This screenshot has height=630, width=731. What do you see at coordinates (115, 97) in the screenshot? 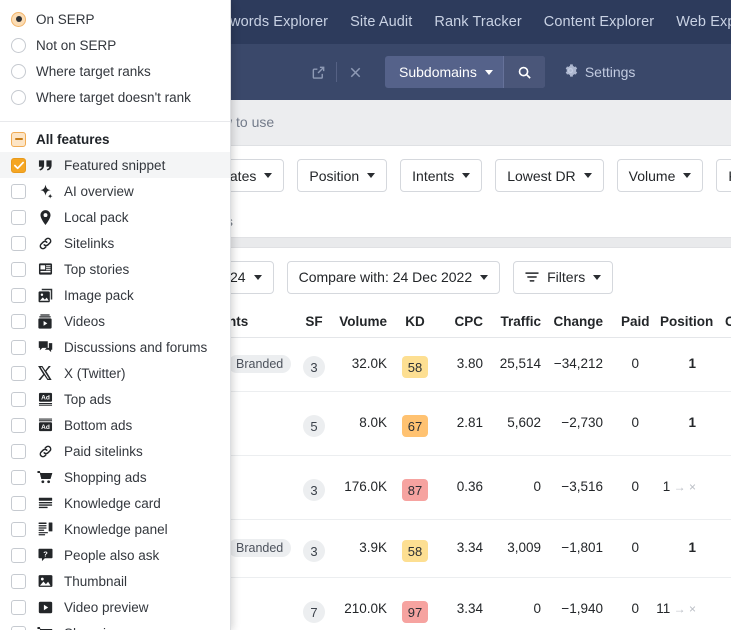
I see `radio-row-where-target-doesn-t-rank: Where target doesn't rank` at bounding box center [115, 97].